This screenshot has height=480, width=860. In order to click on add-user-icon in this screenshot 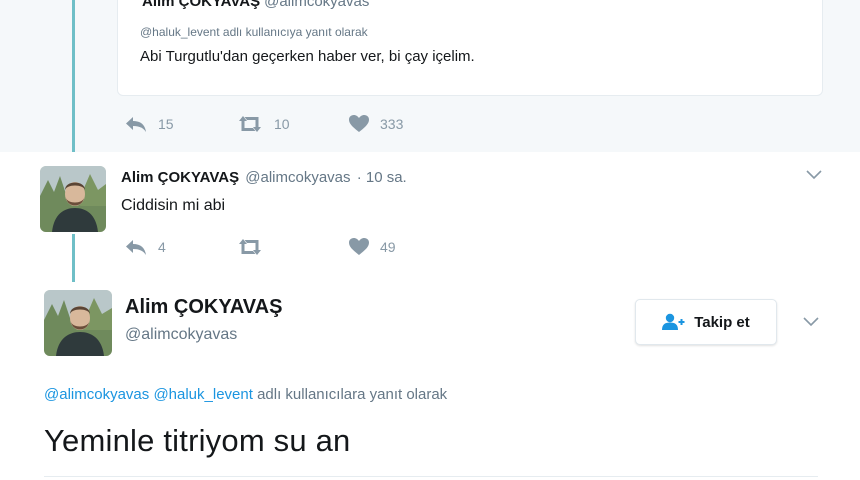, I will do `click(673, 321)`.